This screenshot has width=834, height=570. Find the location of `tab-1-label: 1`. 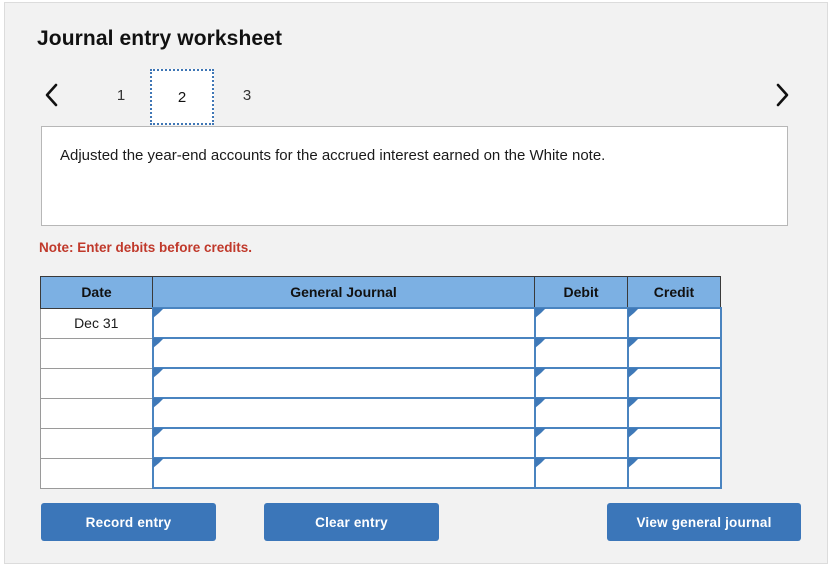

tab-1-label: 1 is located at coordinates (121, 95).